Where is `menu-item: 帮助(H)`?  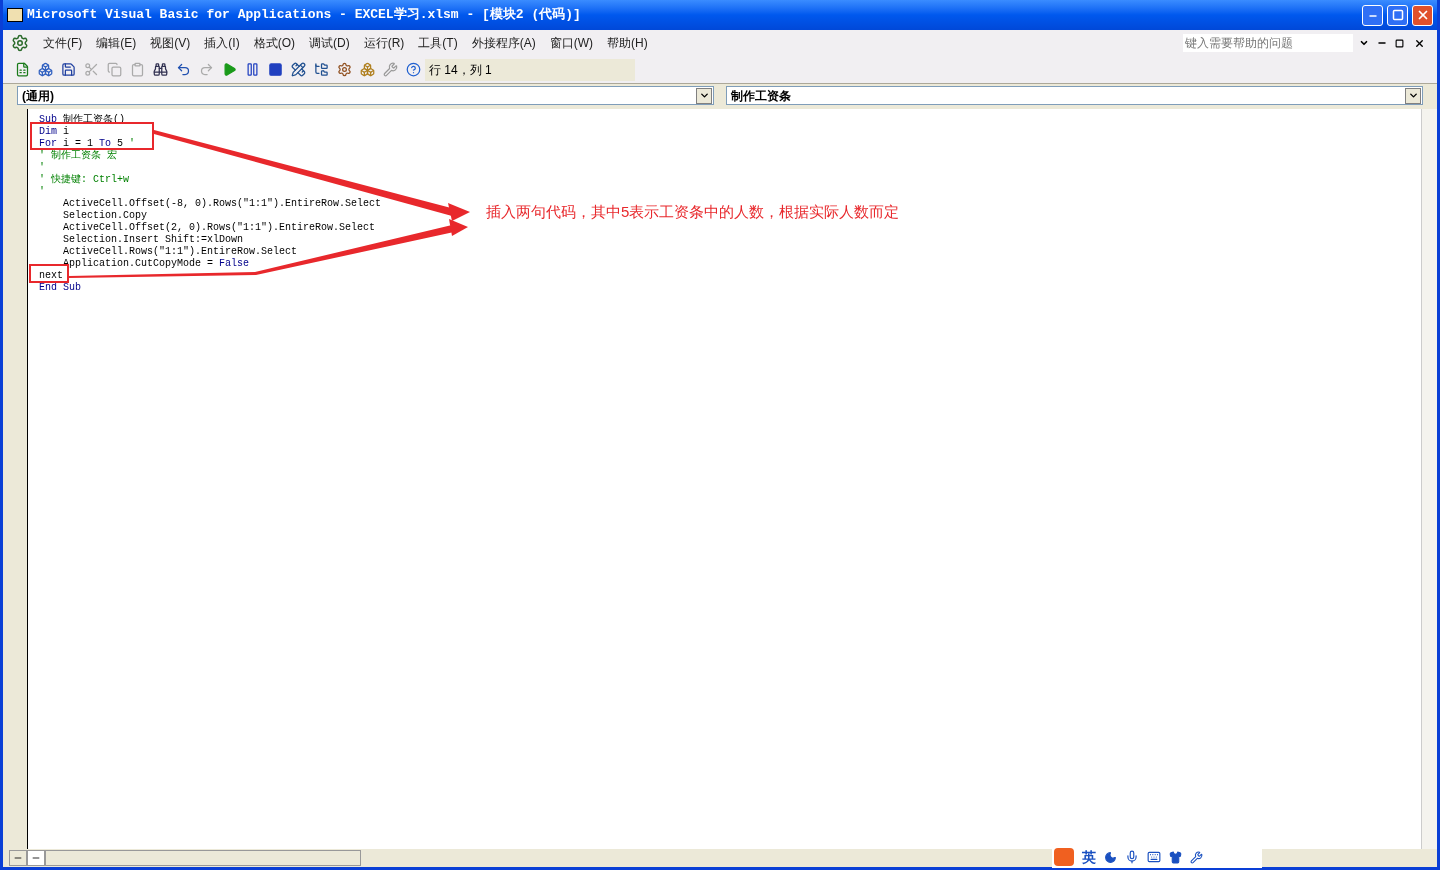
menu-item: 帮助(H) is located at coordinates (627, 43).